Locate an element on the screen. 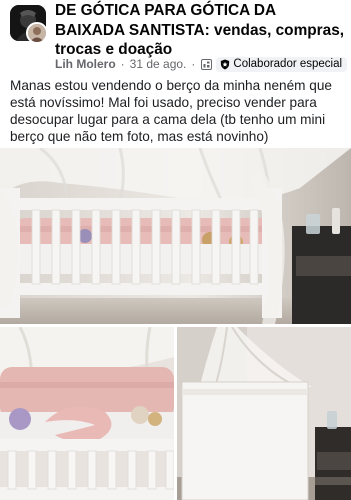 Image resolution: width=351 pixels, height=500 pixels. post-date: 31 de ago. is located at coordinates (158, 64).